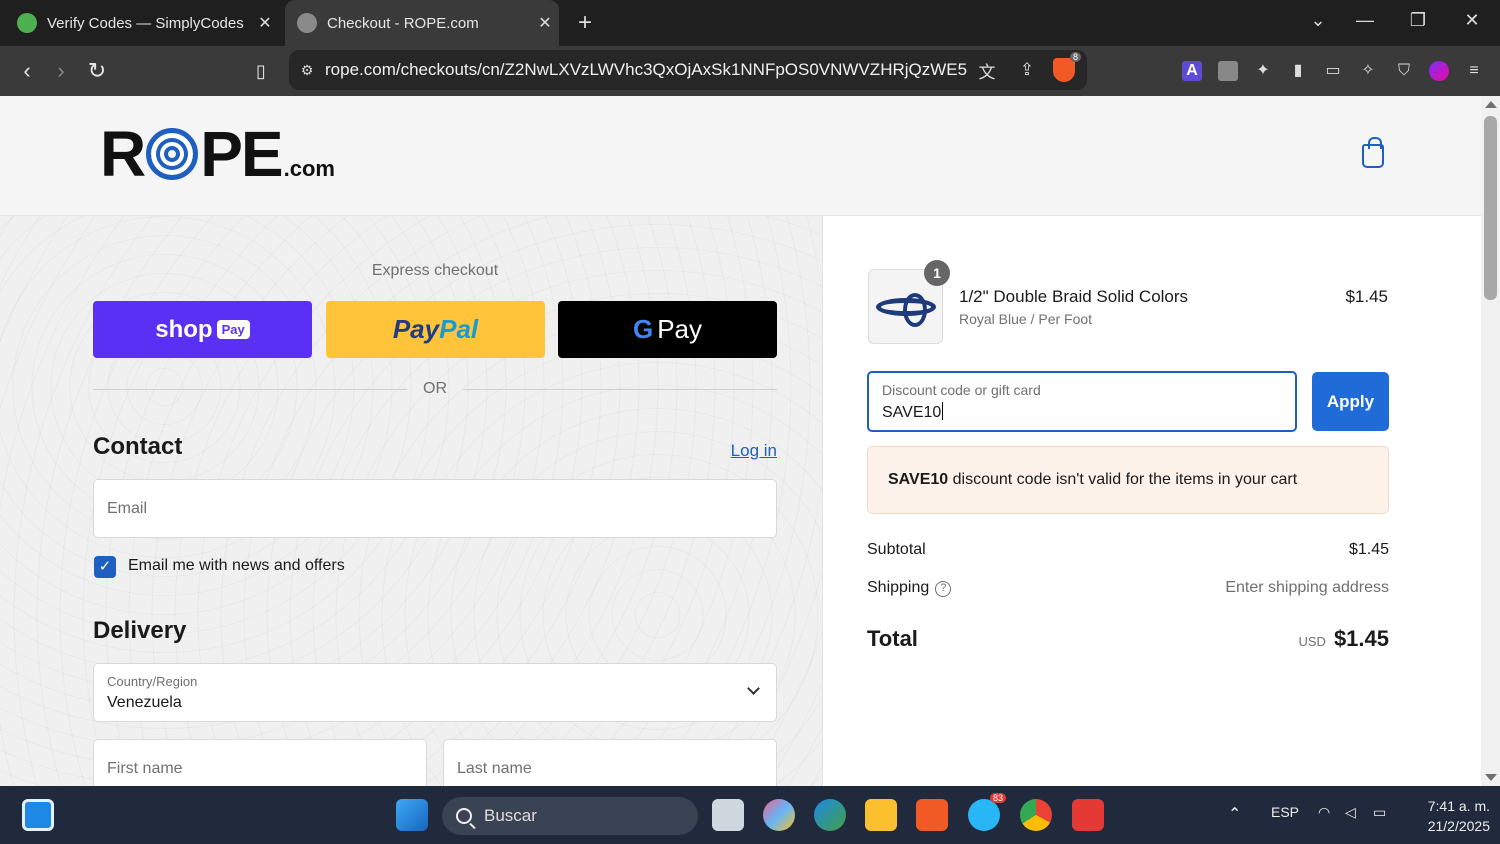  Describe the element at coordinates (1333, 71) in the screenshot. I see `wallet-icon: ▭` at that location.